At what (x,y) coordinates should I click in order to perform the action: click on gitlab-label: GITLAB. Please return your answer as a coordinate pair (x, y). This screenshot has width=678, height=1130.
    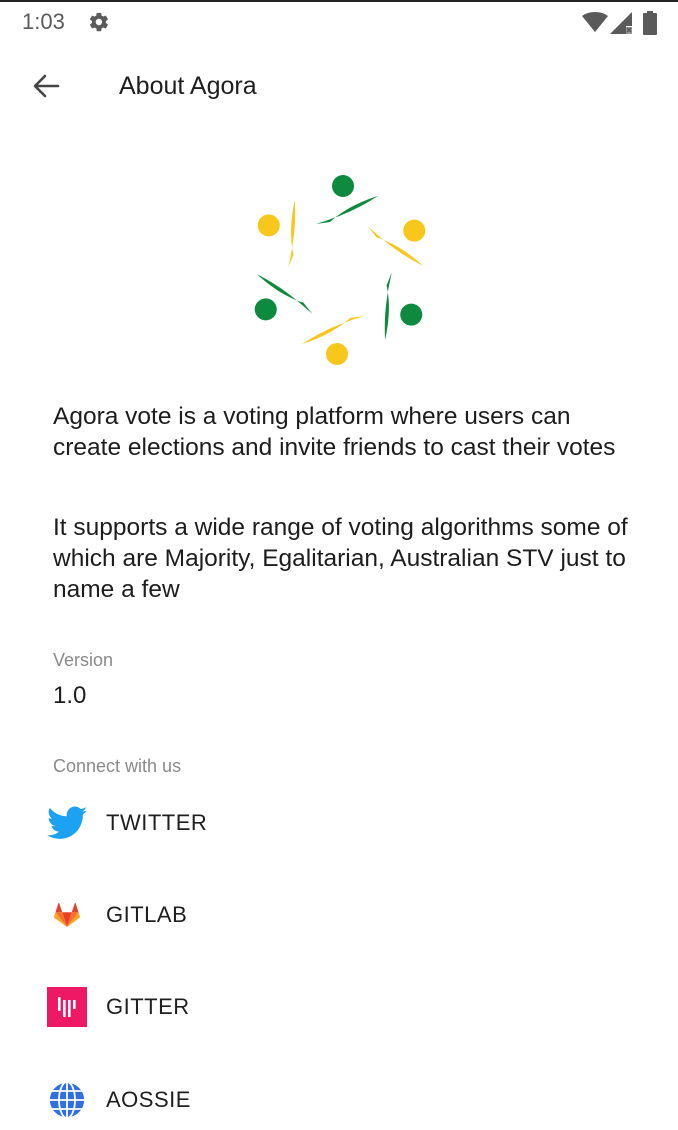
    Looking at the image, I should click on (147, 914).